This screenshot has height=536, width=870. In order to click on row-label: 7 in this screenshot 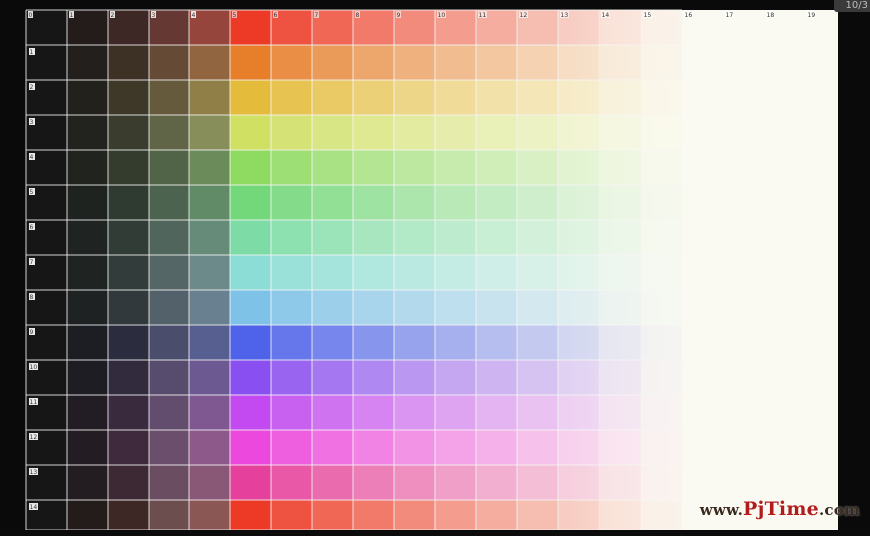, I will do `click(32, 262)`.